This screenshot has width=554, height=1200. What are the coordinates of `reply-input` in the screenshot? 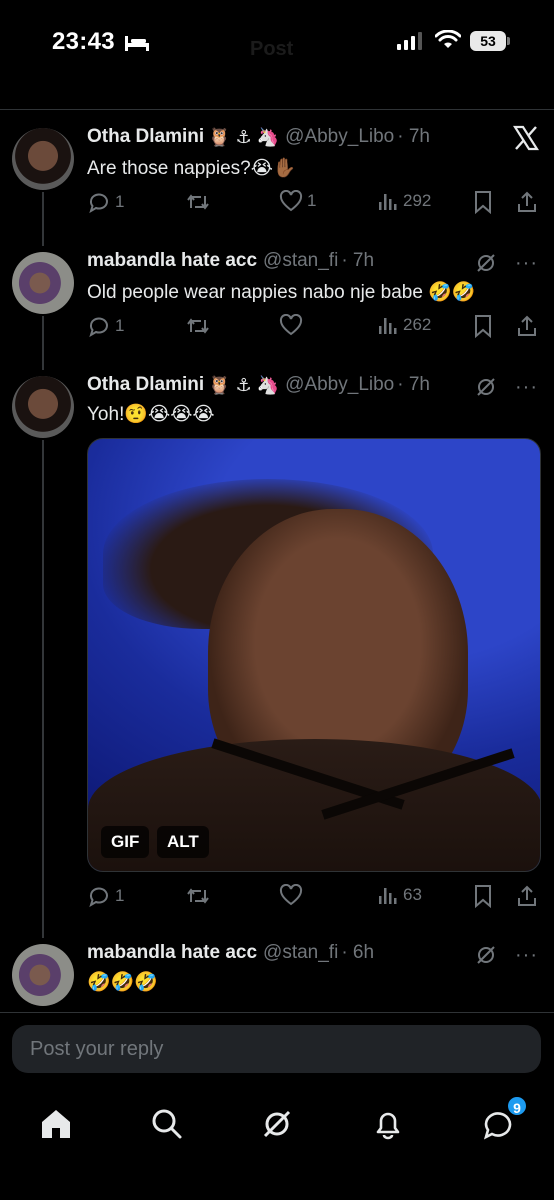 It's located at (276, 1049).